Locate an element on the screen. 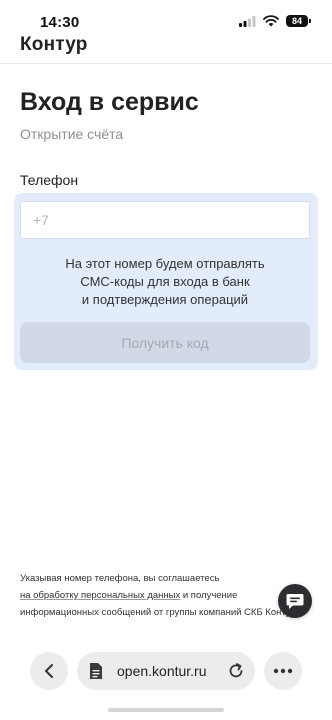  page-subtitle: Открытие счёта is located at coordinates (72, 134).